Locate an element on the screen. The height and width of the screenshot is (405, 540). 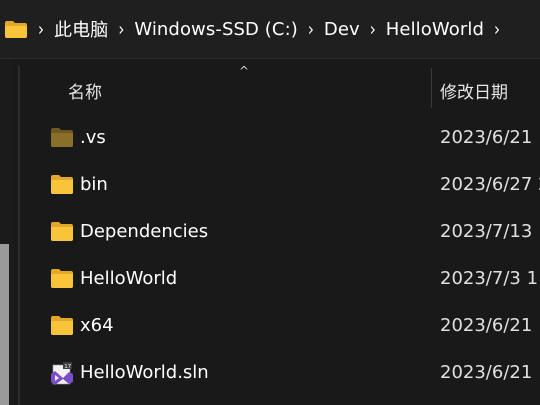
list-item: Dependencies 2023/7/13 is located at coordinates (280, 233).